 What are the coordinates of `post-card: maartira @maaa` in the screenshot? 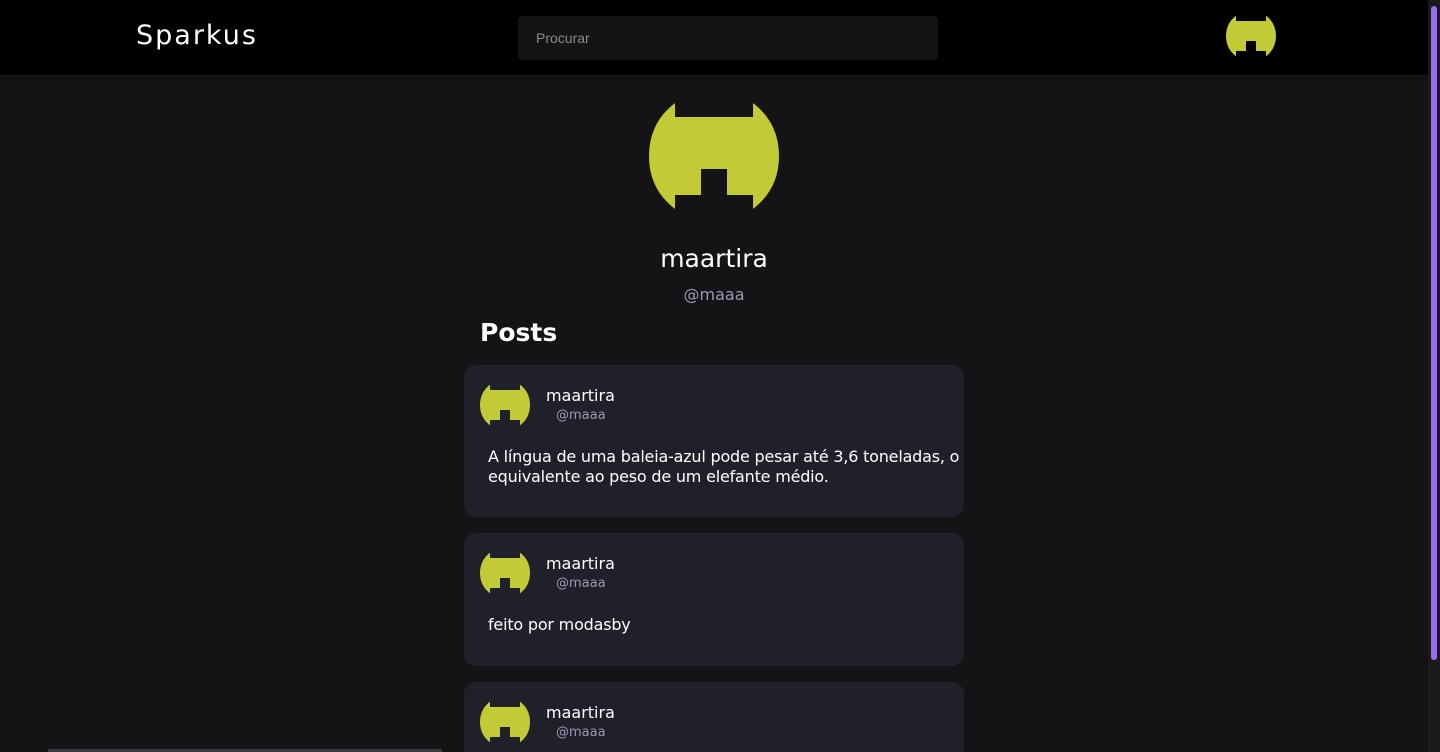 It's located at (714, 717).